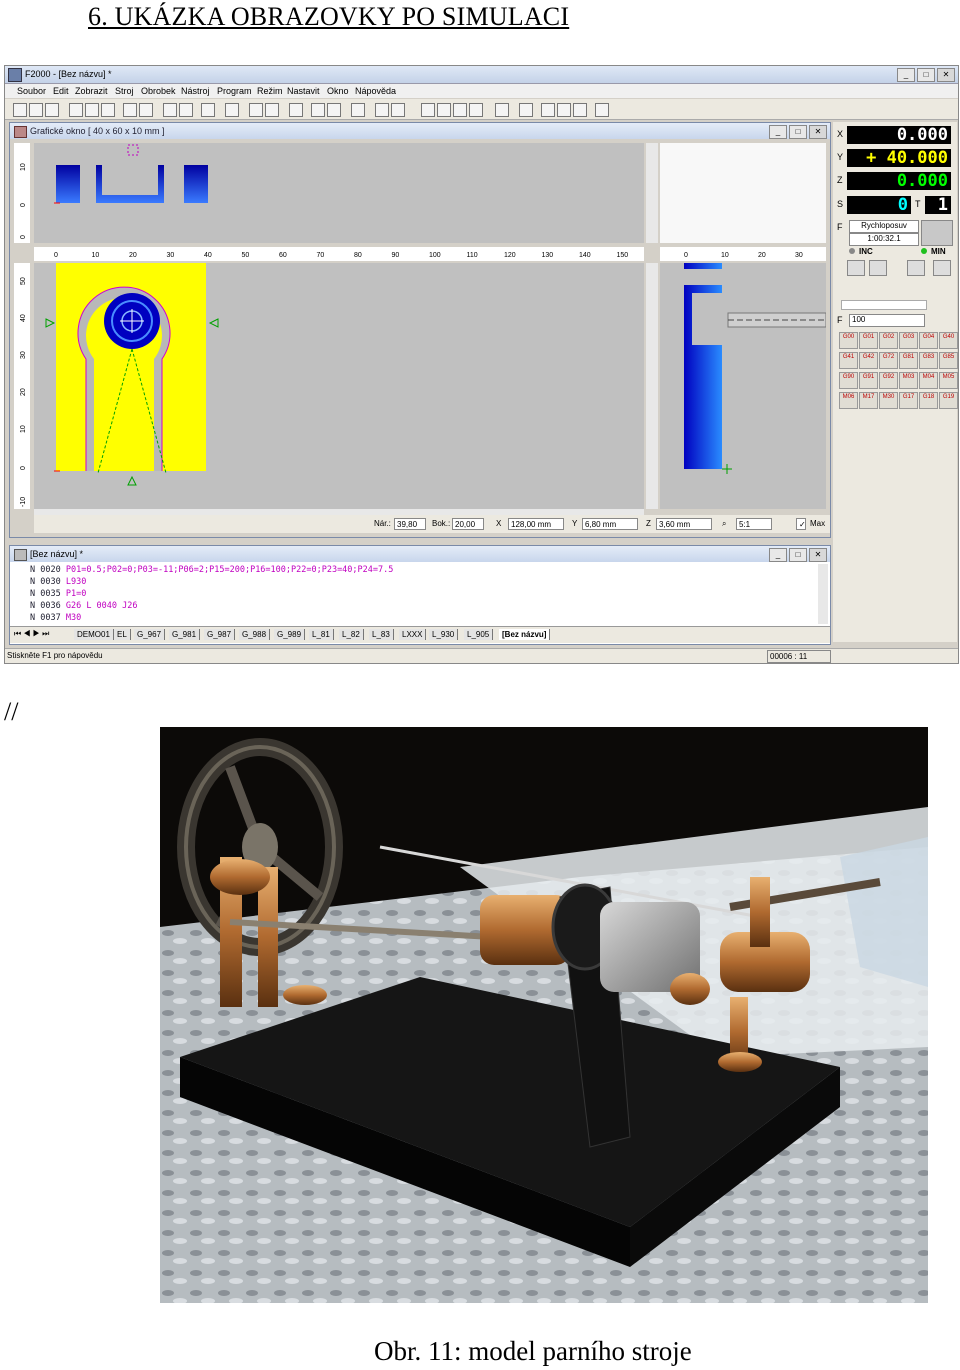 The width and height of the screenshot is (960, 1370). I want to click on inc-mode: INC, so click(866, 251).